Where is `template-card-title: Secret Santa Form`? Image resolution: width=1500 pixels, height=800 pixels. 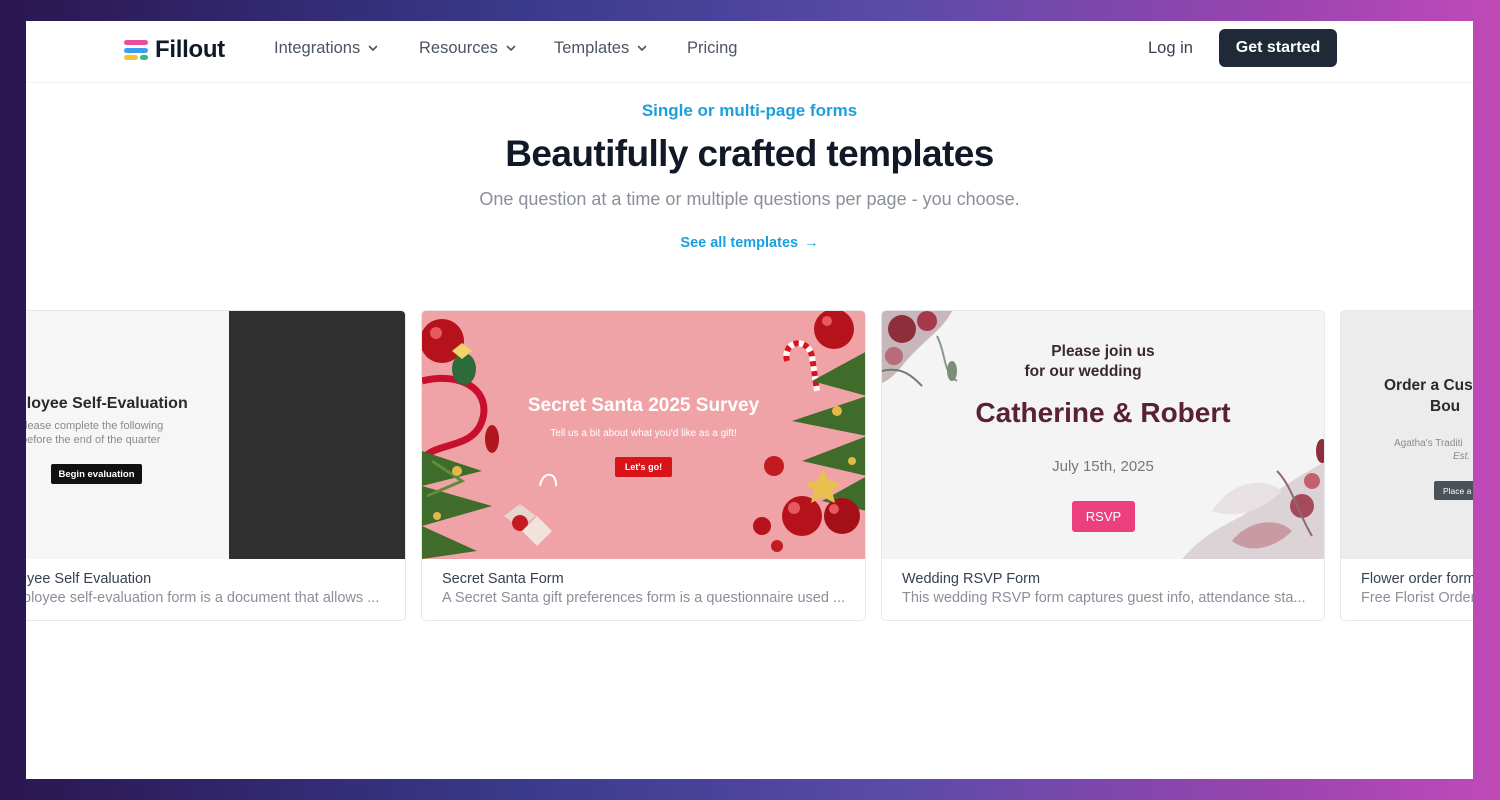 template-card-title: Secret Santa Form is located at coordinates (503, 579).